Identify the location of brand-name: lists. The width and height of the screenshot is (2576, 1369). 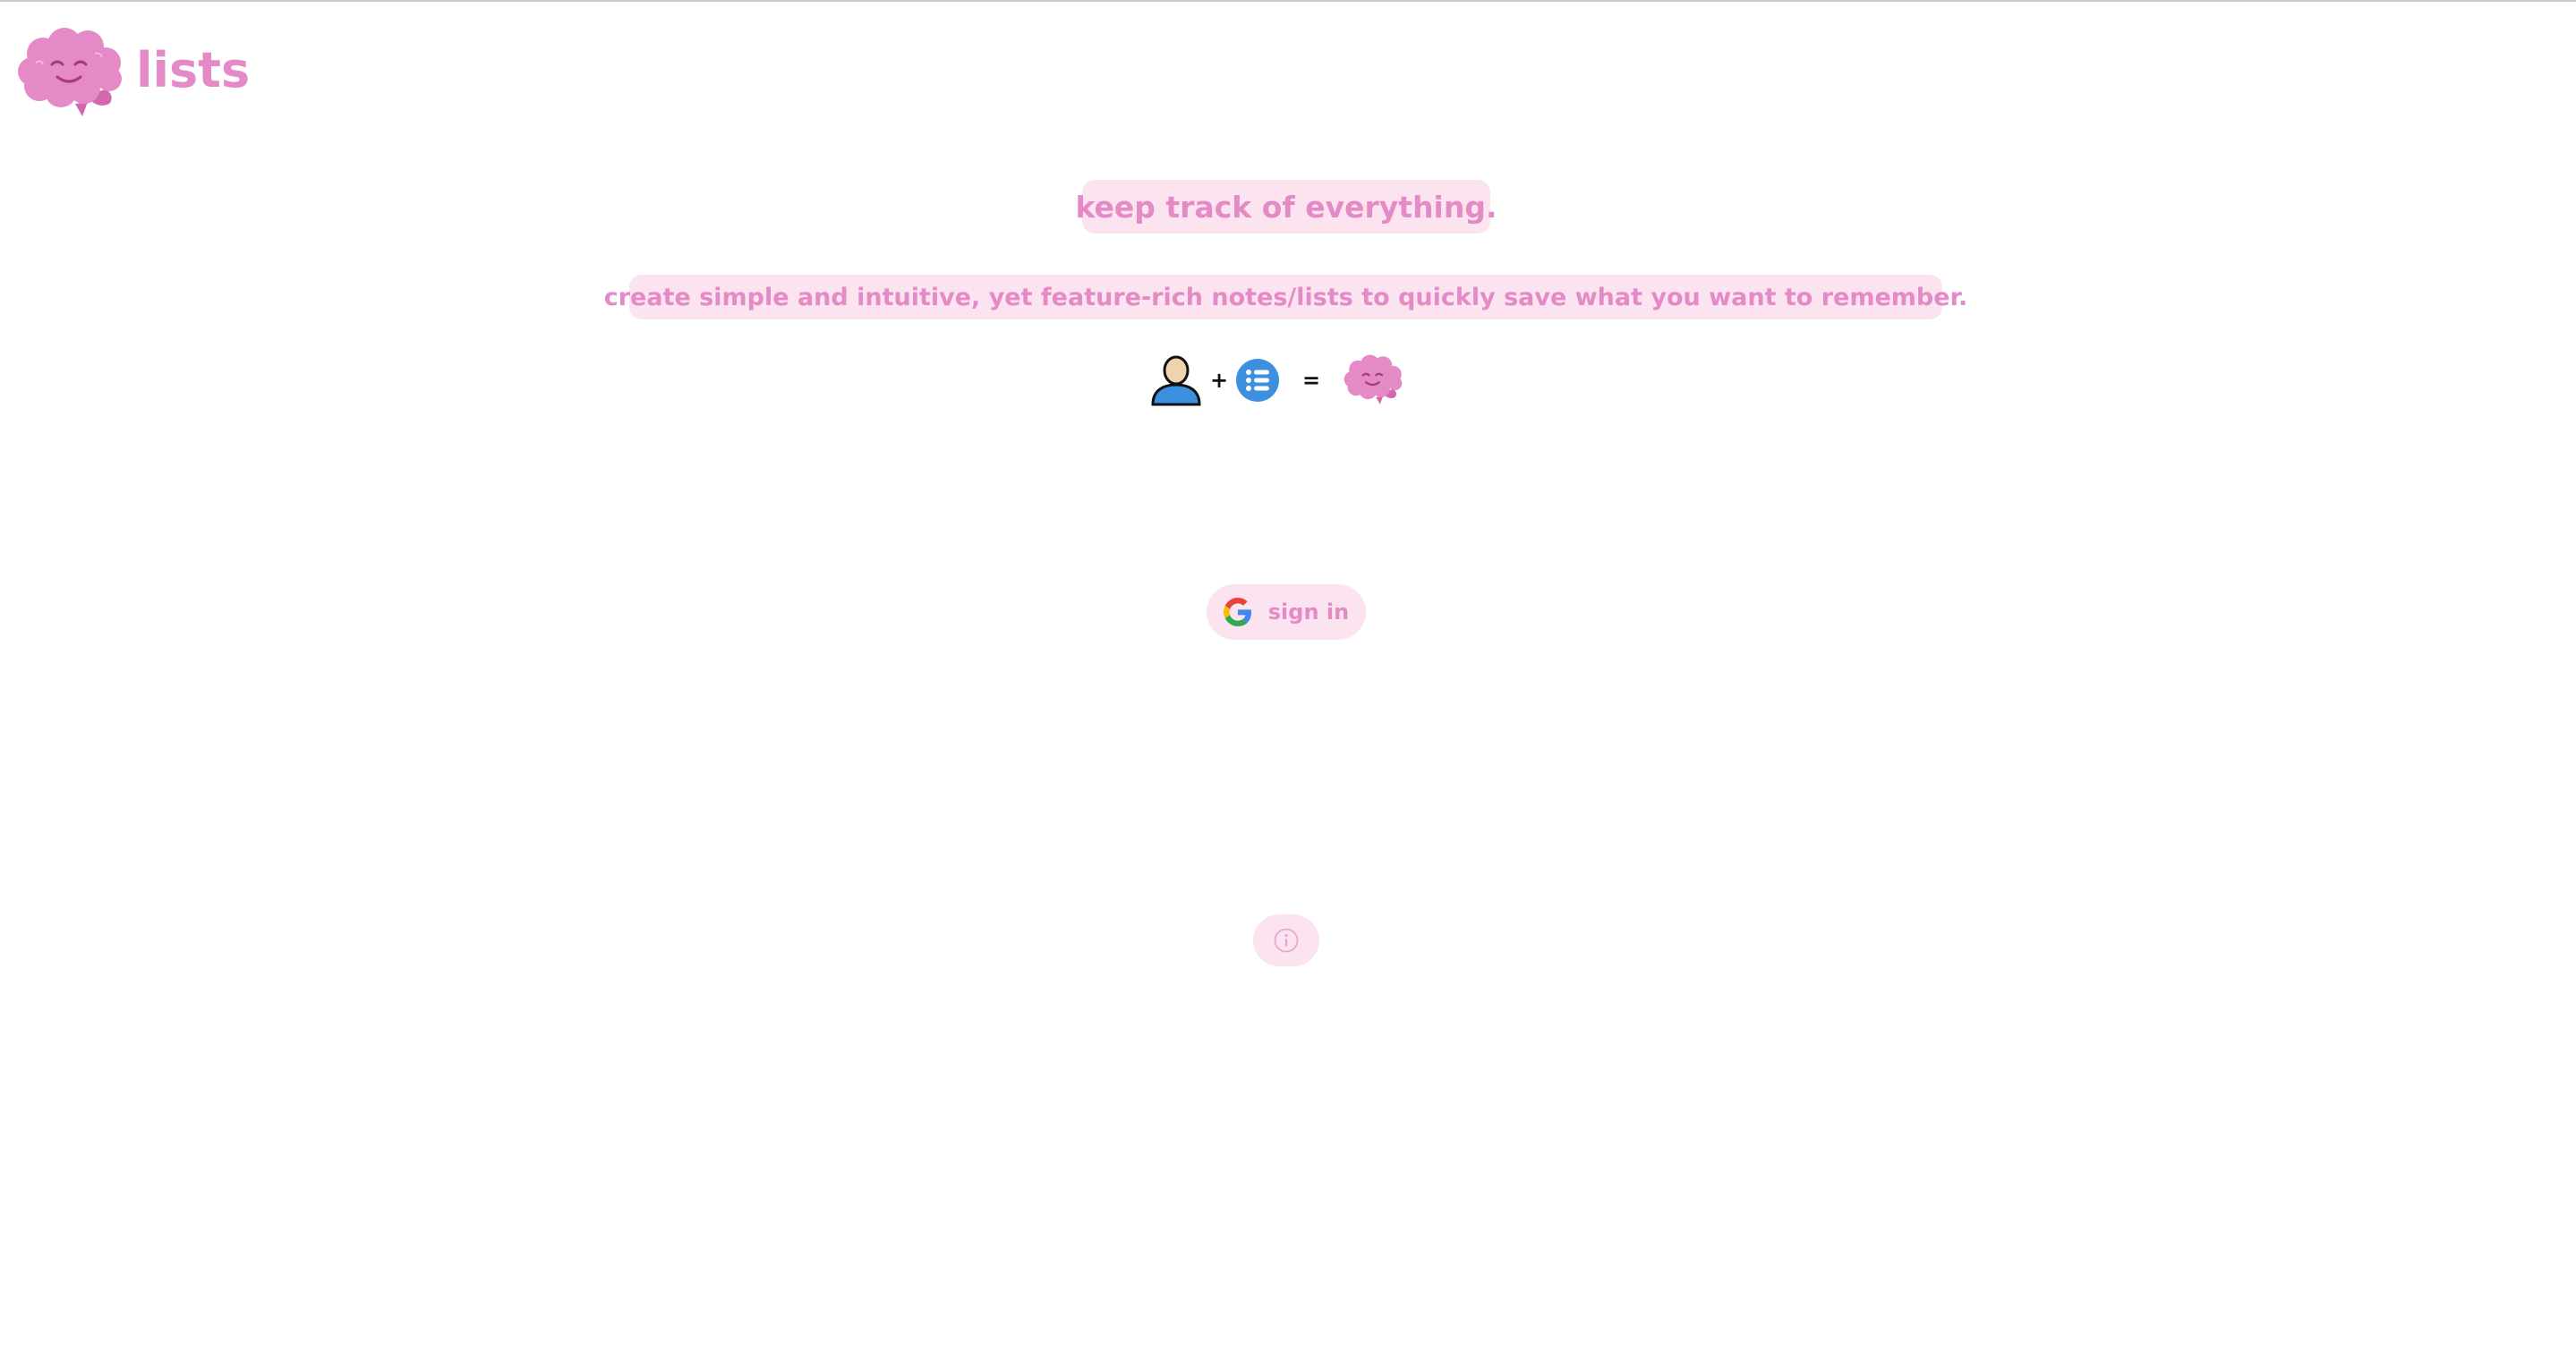
(193, 69).